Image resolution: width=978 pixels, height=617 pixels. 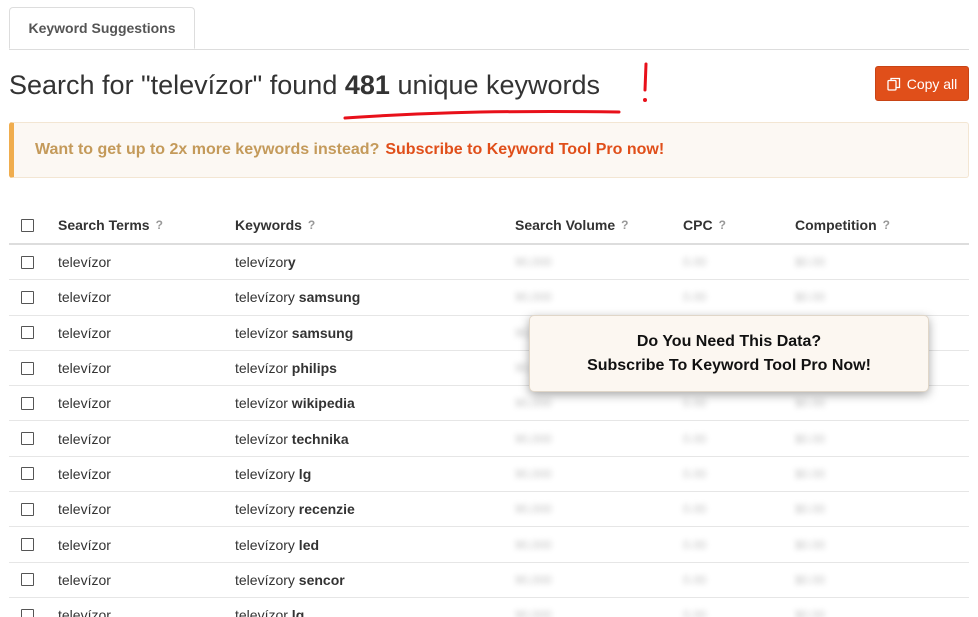 I want to click on title-suffix: unique keywords, so click(x=499, y=85).